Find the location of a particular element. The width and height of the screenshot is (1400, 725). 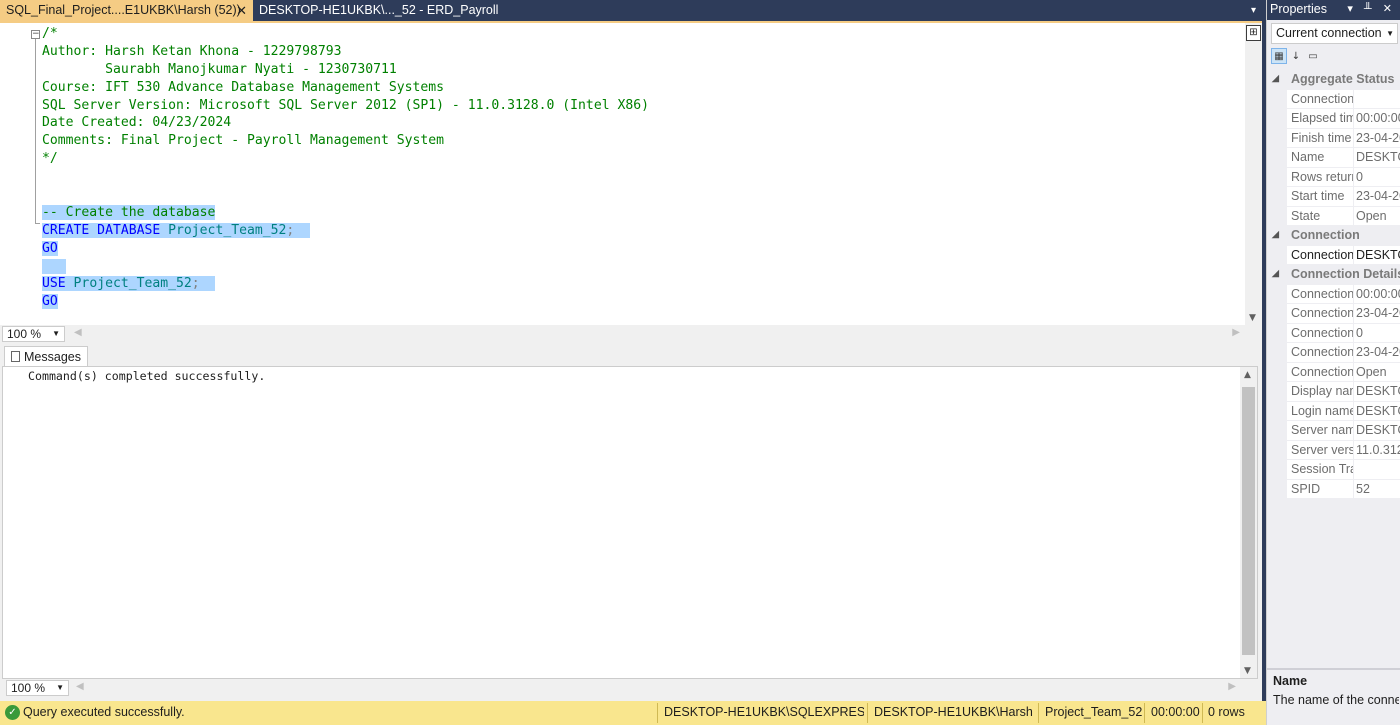

property-row: Display nameDESKTOP-HE1UKBK is located at coordinates (1333, 392).